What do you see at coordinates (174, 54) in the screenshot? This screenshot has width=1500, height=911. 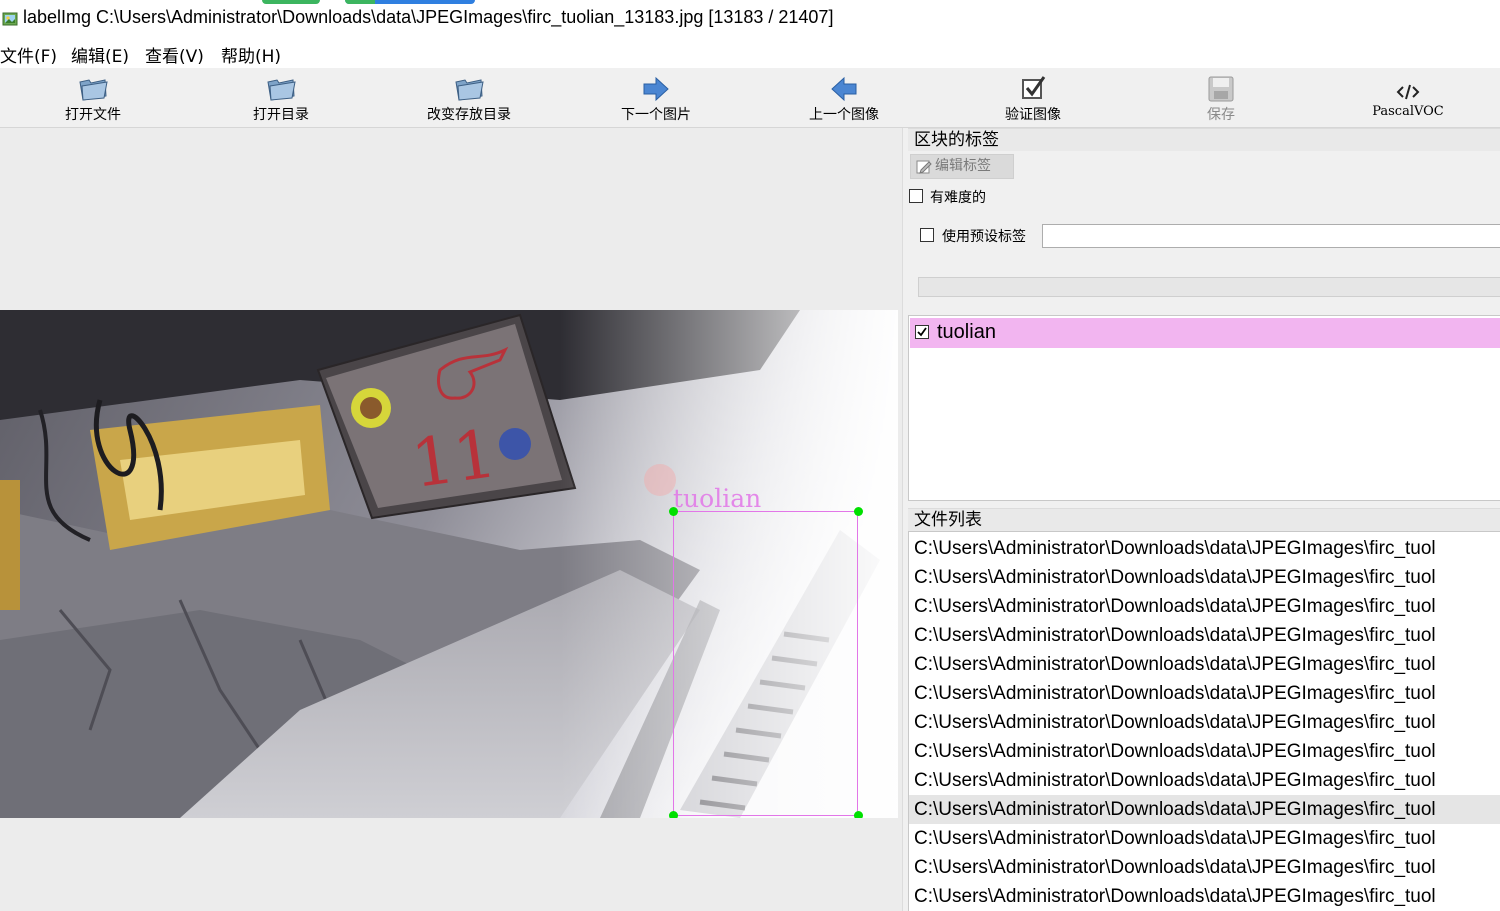 I see `menu-view: 查看(V)` at bounding box center [174, 54].